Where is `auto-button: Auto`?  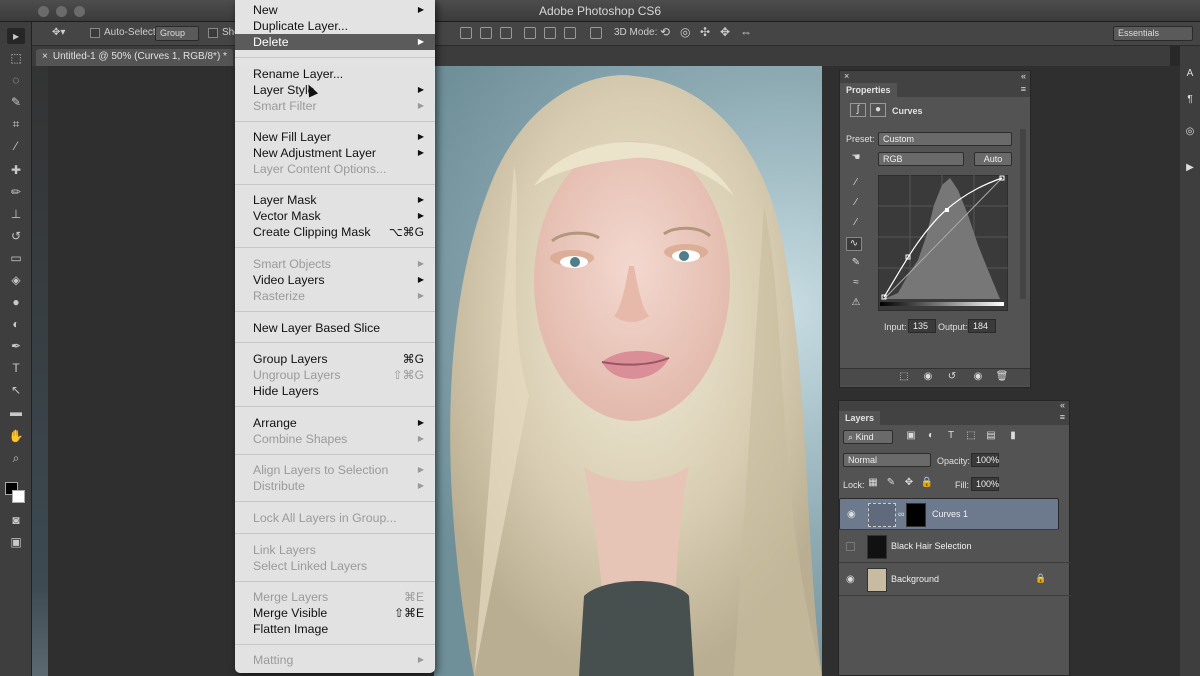
auto-button: Auto is located at coordinates (993, 159).